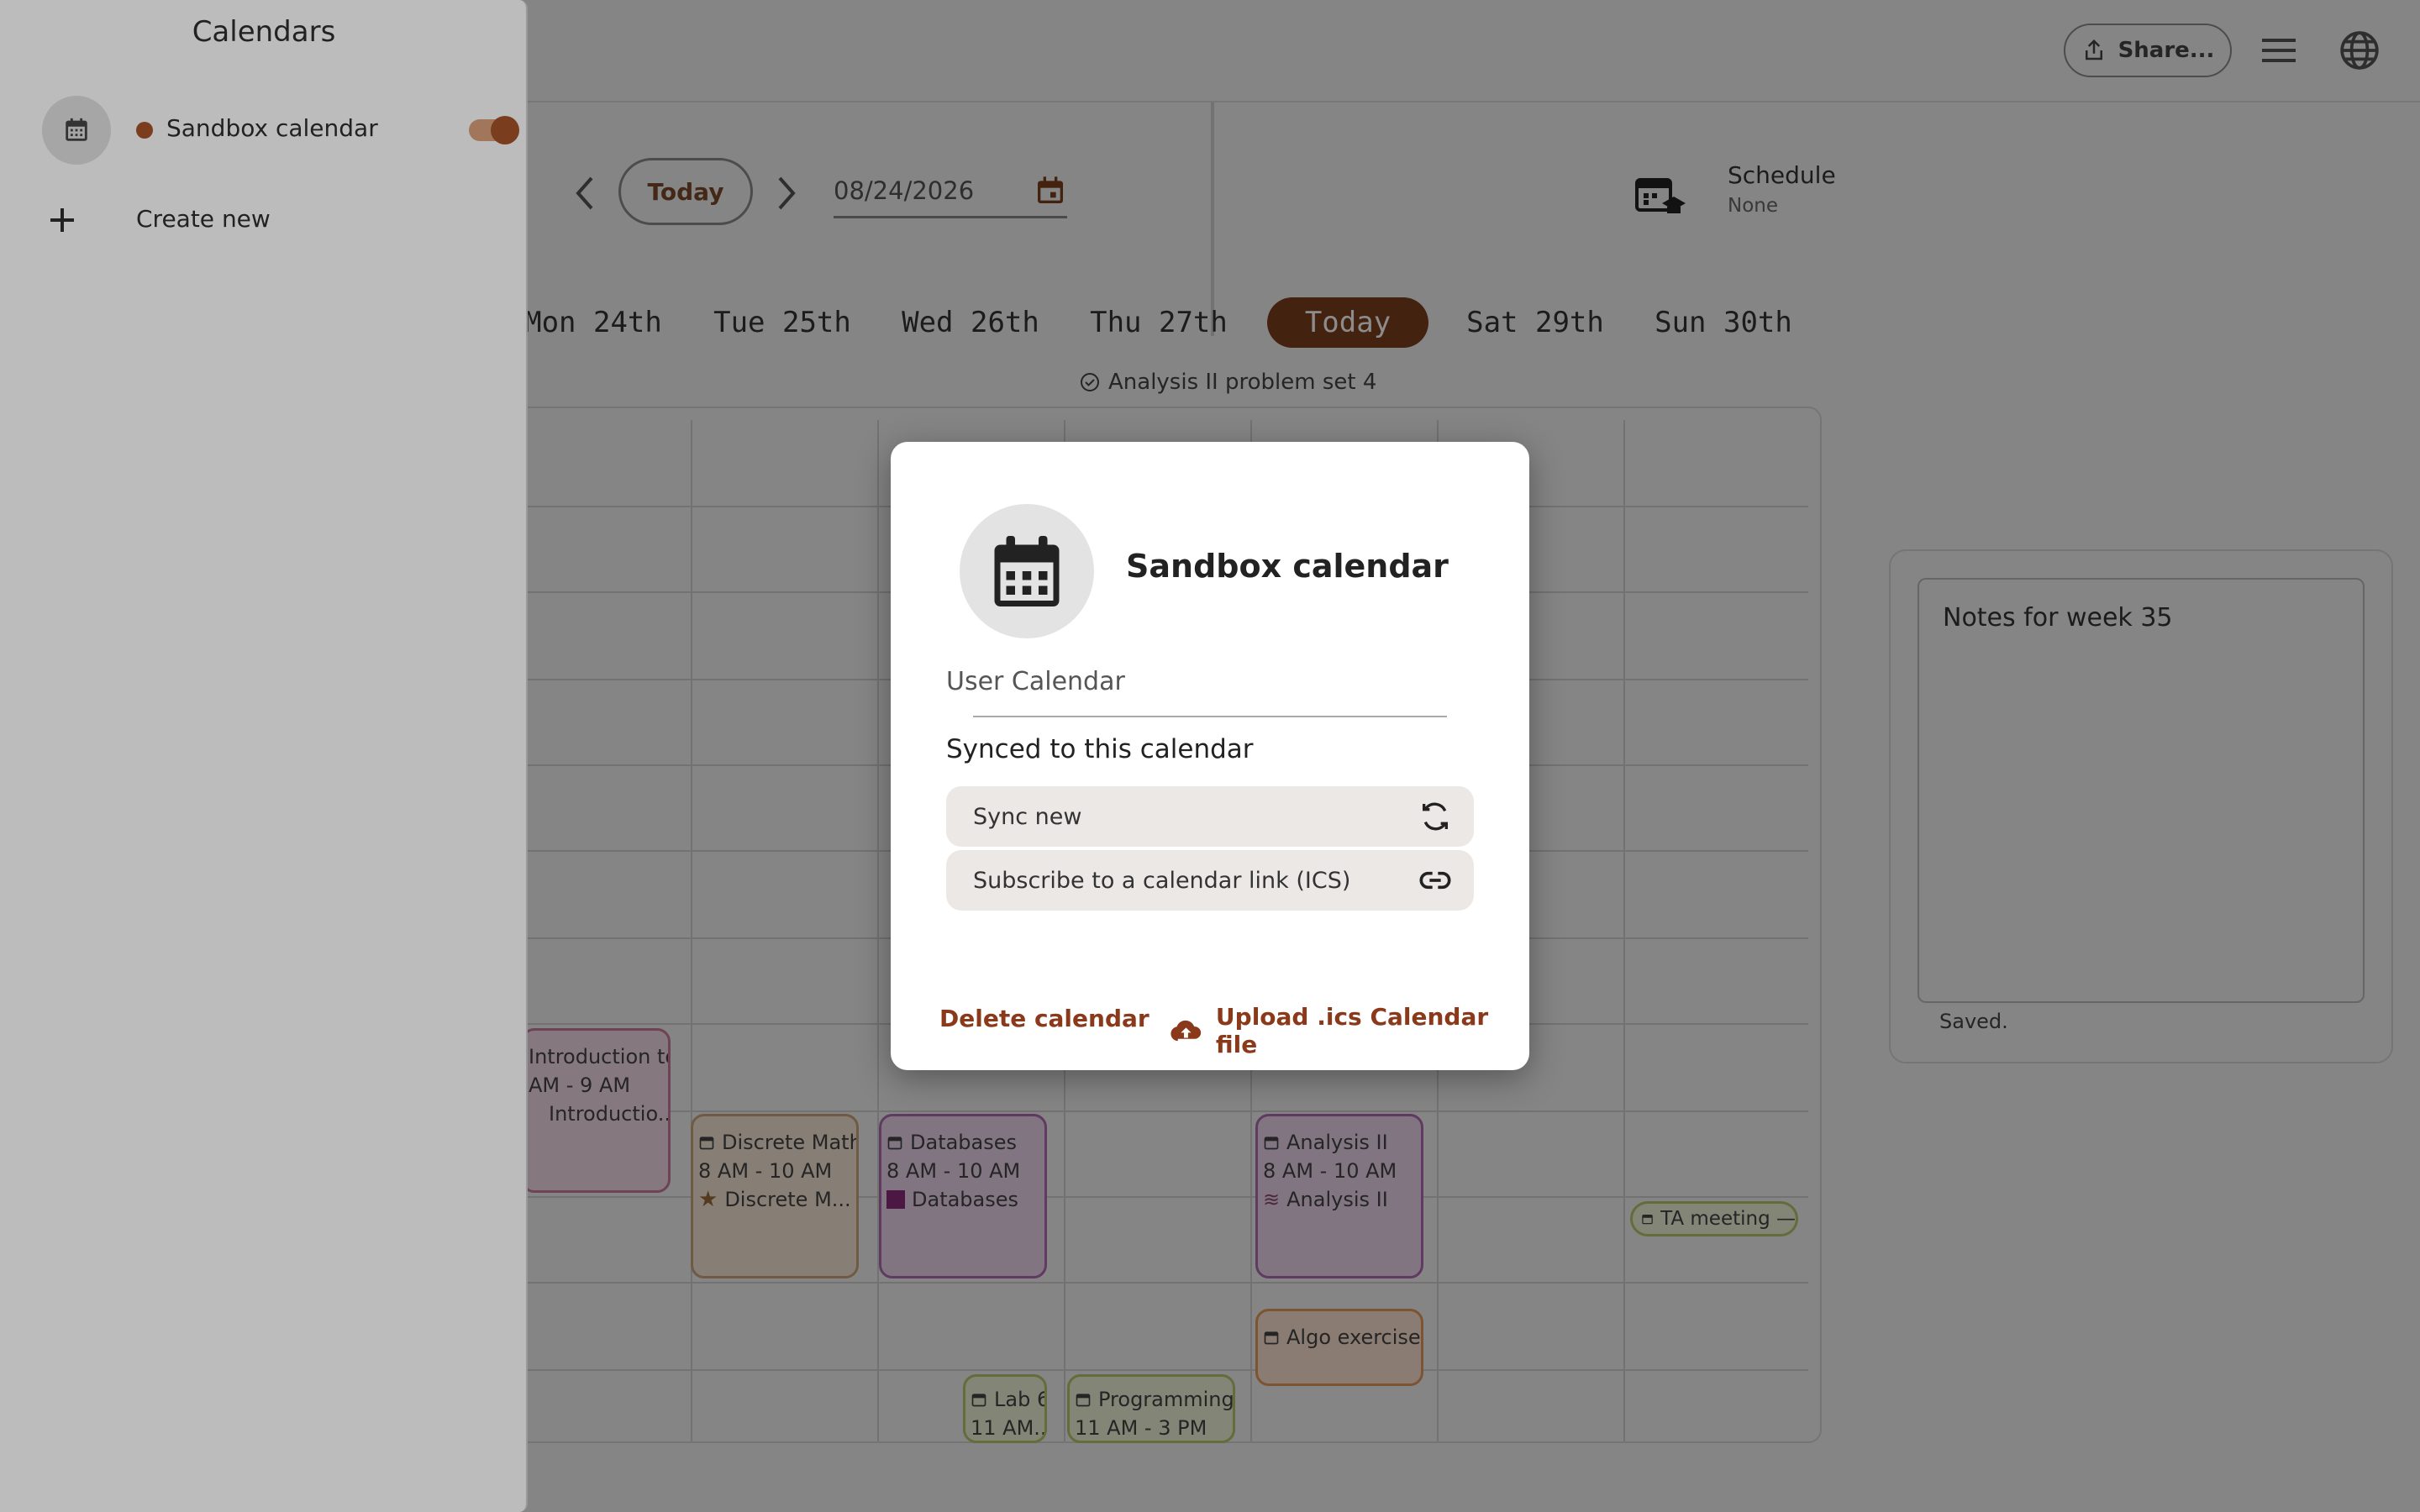 This screenshot has height=1512, width=2420. What do you see at coordinates (1044, 1018) in the screenshot?
I see `delete-calendar-button: Delete calendar` at bounding box center [1044, 1018].